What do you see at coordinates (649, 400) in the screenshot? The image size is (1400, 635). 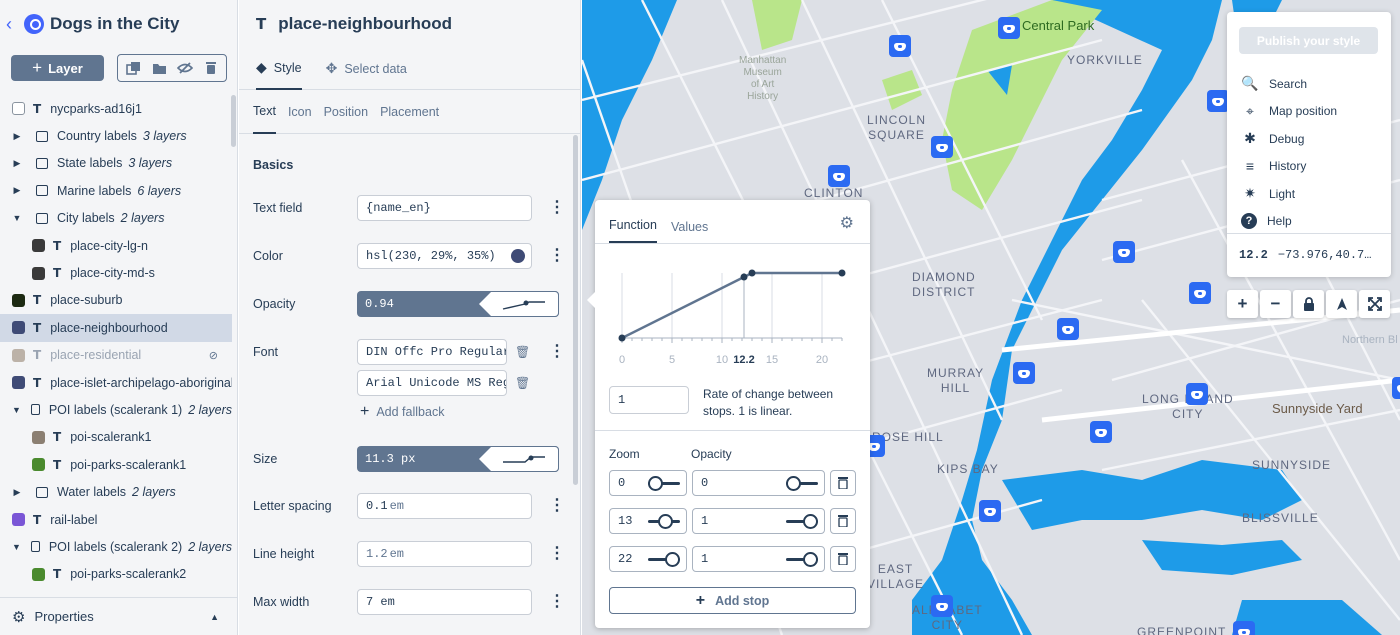 I see `rate-input: 1` at bounding box center [649, 400].